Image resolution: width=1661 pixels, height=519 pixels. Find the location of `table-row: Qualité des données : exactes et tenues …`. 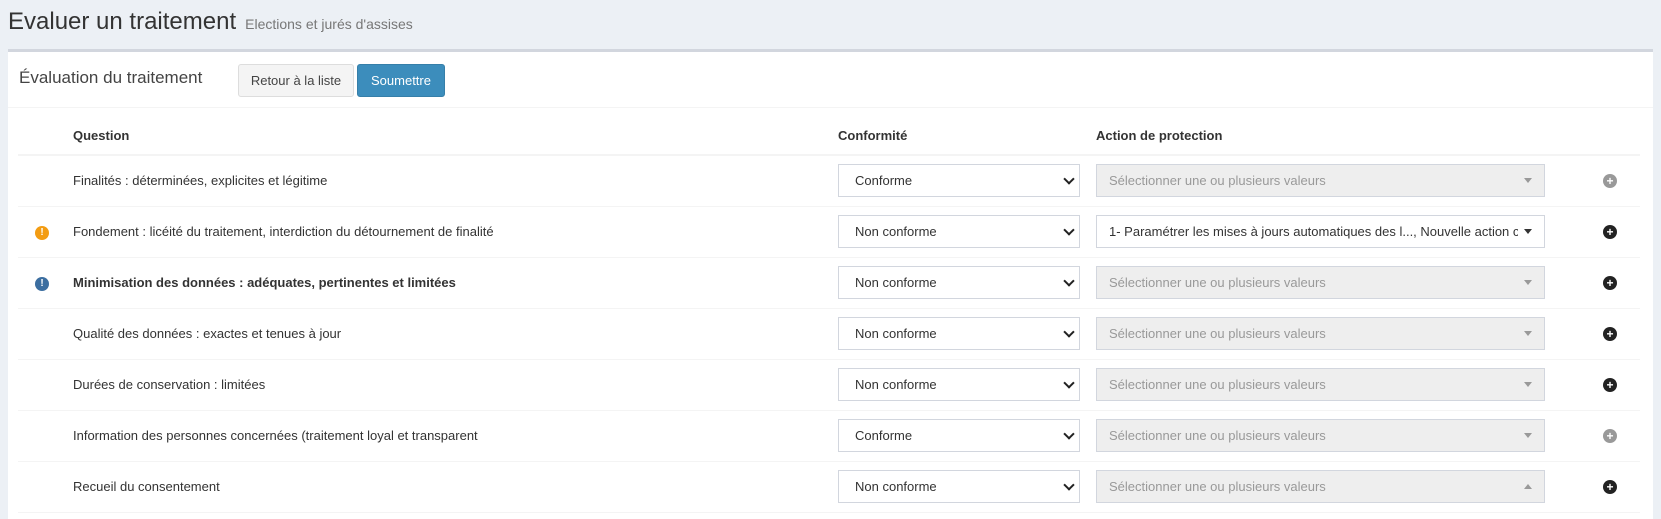

table-row: Qualité des données : exactes et tenues … is located at coordinates (829, 334).